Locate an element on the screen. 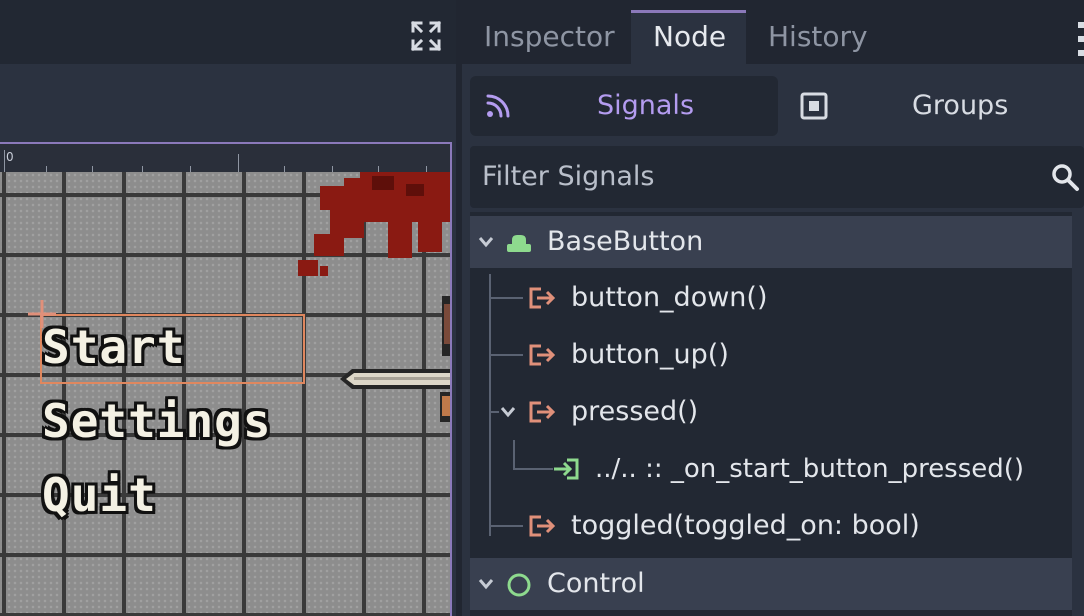 The width and height of the screenshot is (1084, 616). dock-tab-bar: Inspector Node History is located at coordinates (773, 32).